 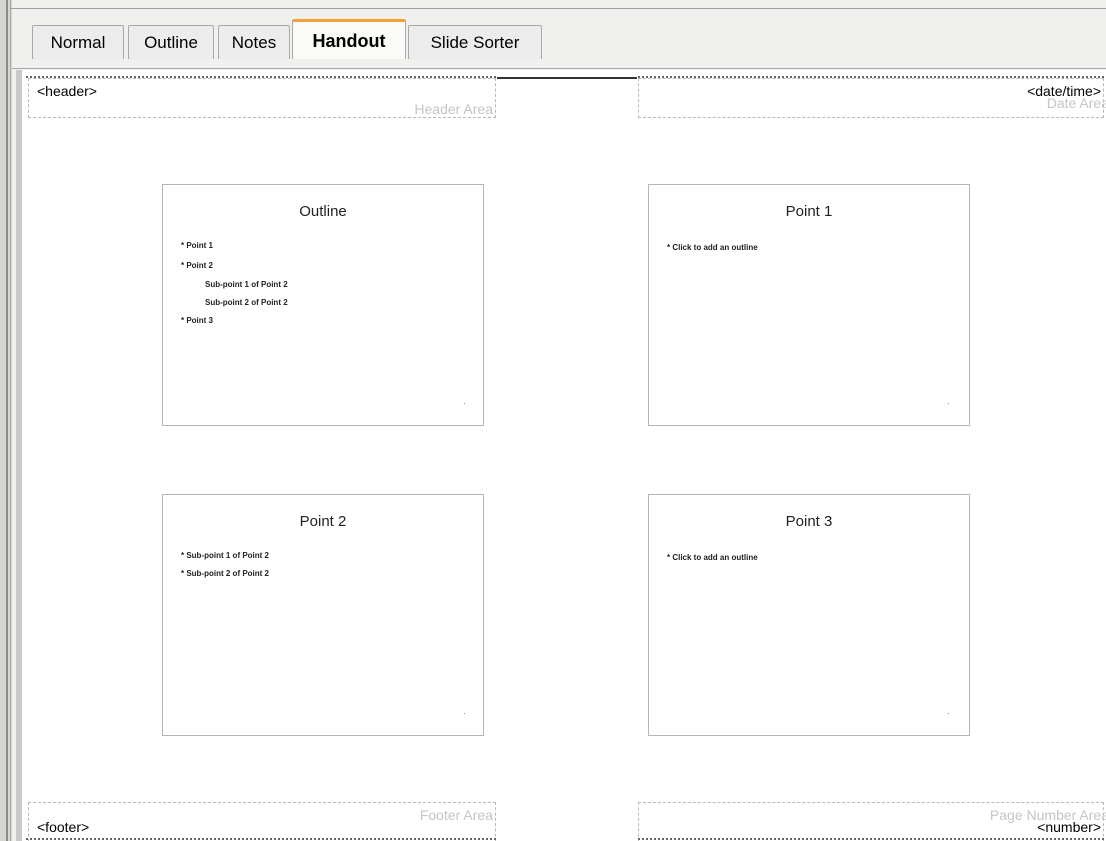 I want to click on slide-thumbnail-point-3: Point 3 * Click to add an outline ·, so click(x=809, y=615).